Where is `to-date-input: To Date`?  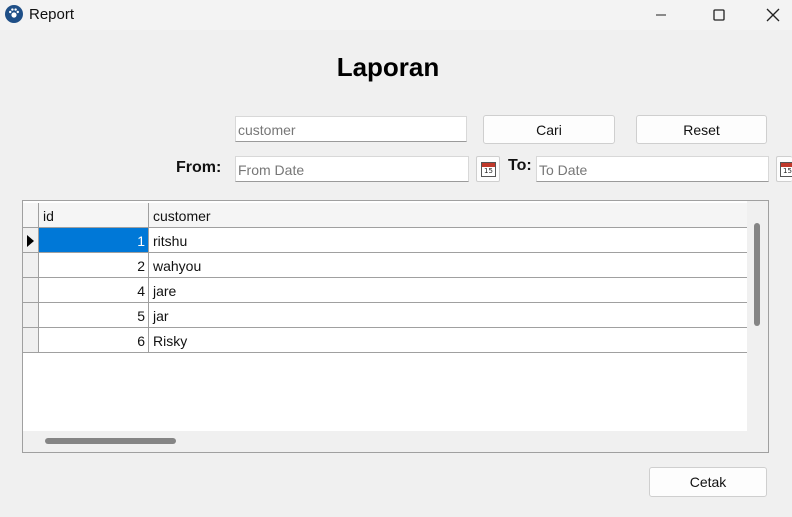
to-date-input: To Date is located at coordinates (652, 169).